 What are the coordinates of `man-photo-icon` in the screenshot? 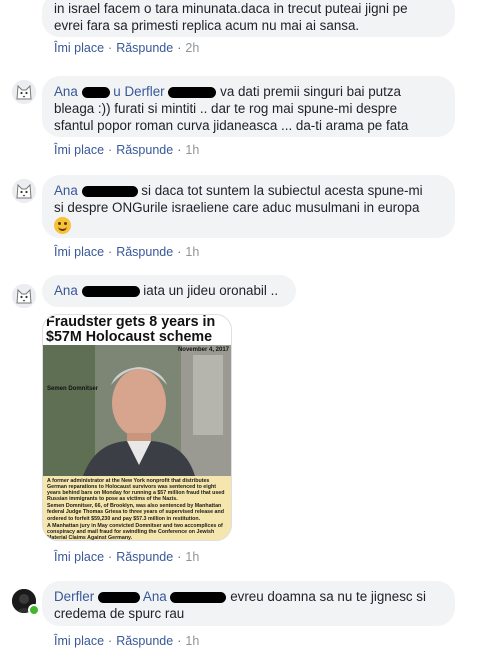 It's located at (137, 410).